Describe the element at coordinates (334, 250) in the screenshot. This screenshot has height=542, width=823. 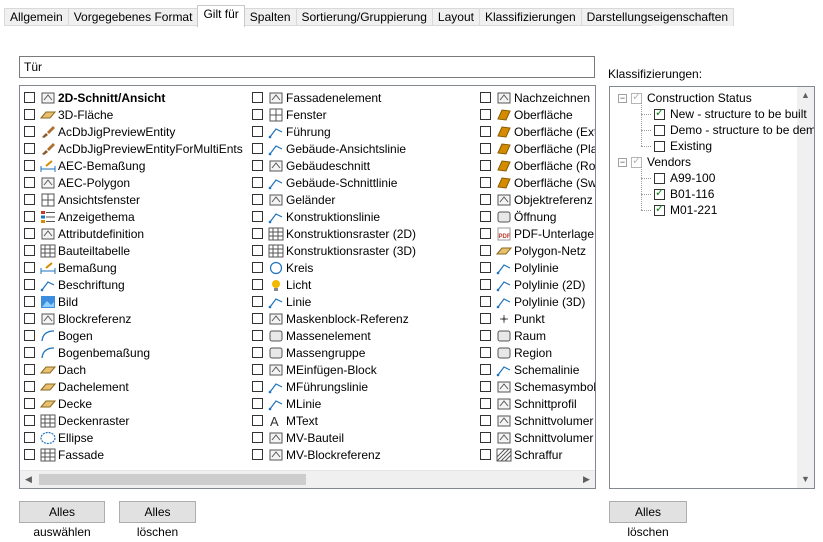
I see `object-type-item: Konstruktionsraster (3D)` at that location.